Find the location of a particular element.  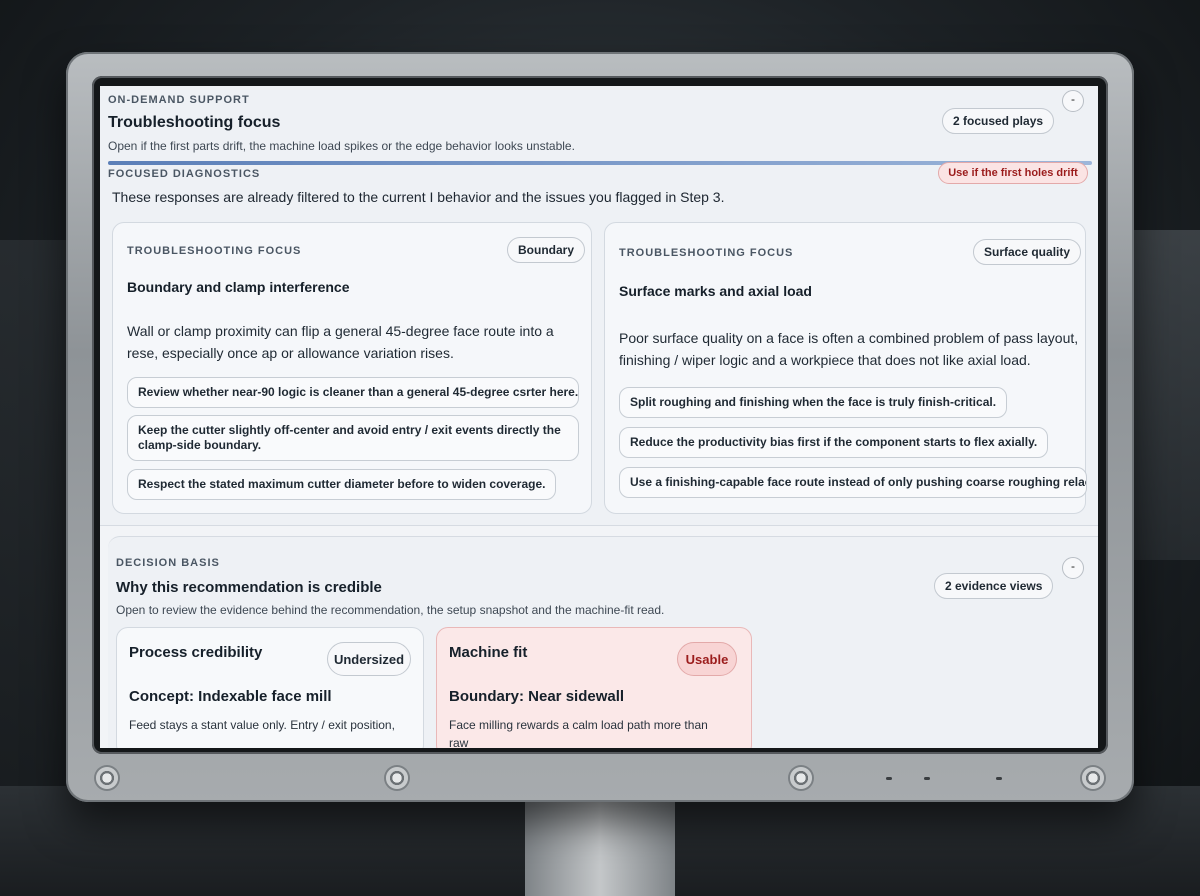

evidence-title: Process credibility is located at coordinates (196, 652).